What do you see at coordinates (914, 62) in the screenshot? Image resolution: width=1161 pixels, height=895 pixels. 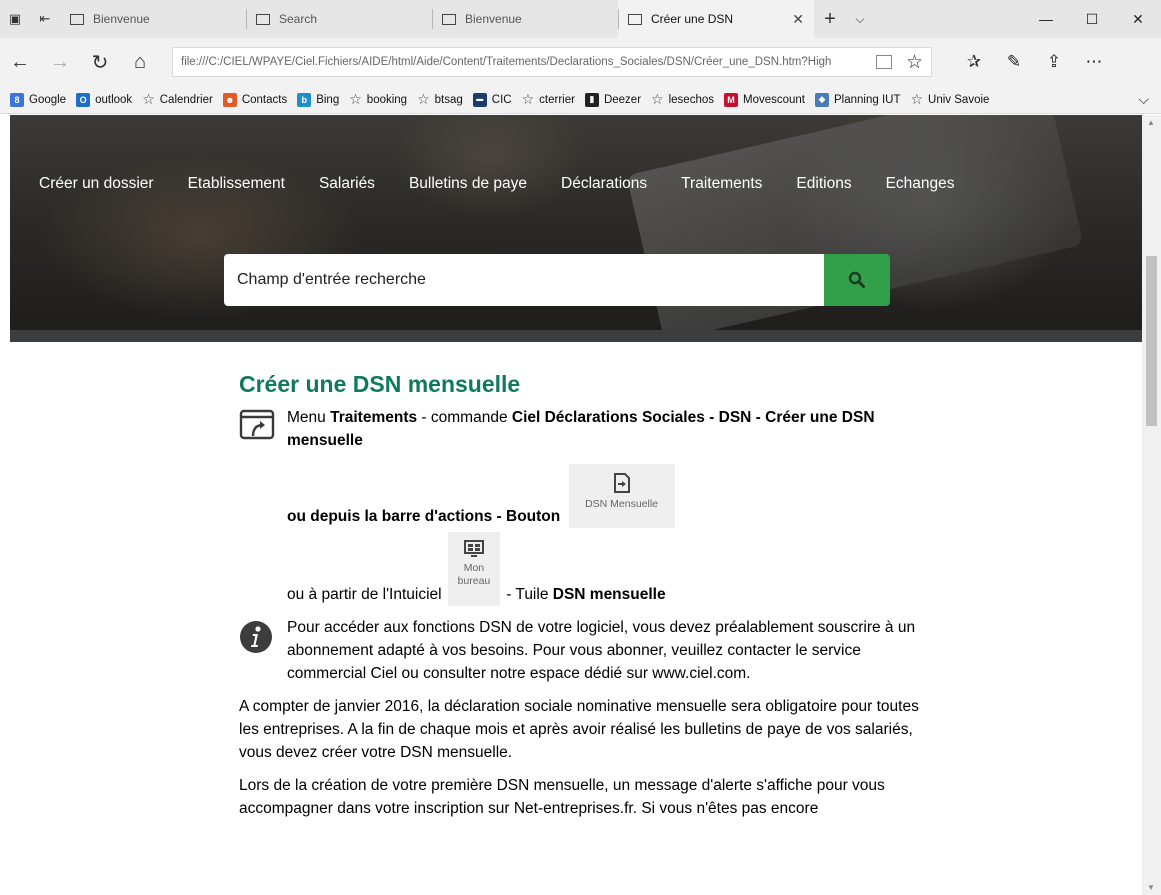 I see `favorite-star-icon: ☆` at bounding box center [914, 62].